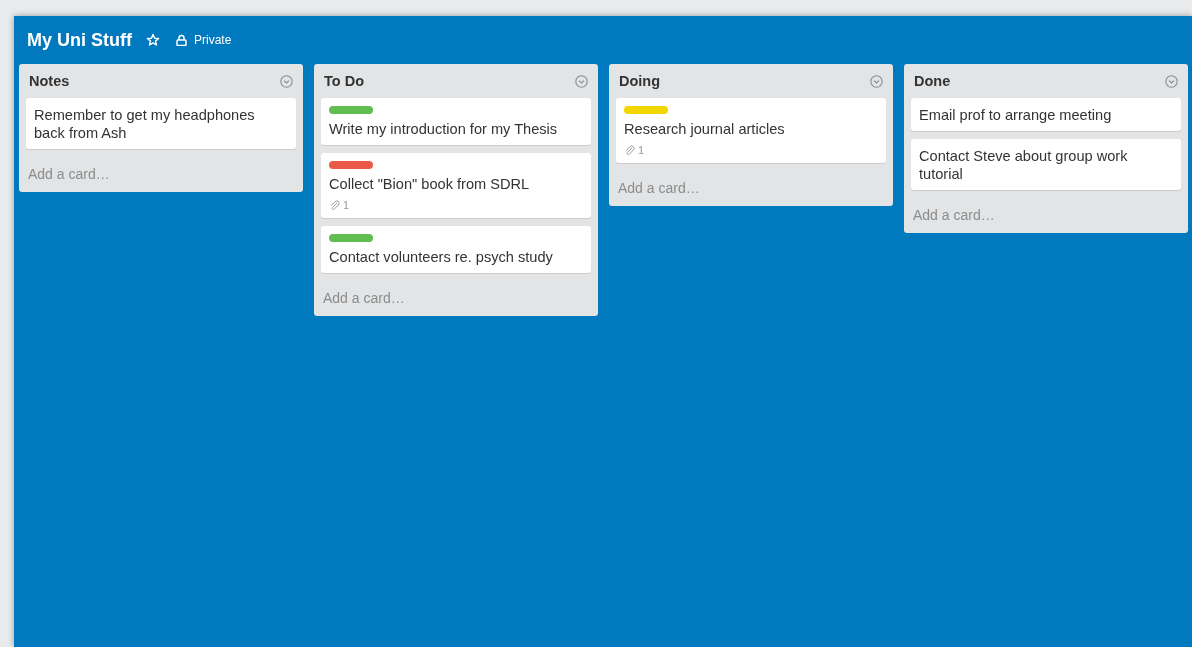  I want to click on card-title: Contact volunteers re. psych study, so click(441, 257).